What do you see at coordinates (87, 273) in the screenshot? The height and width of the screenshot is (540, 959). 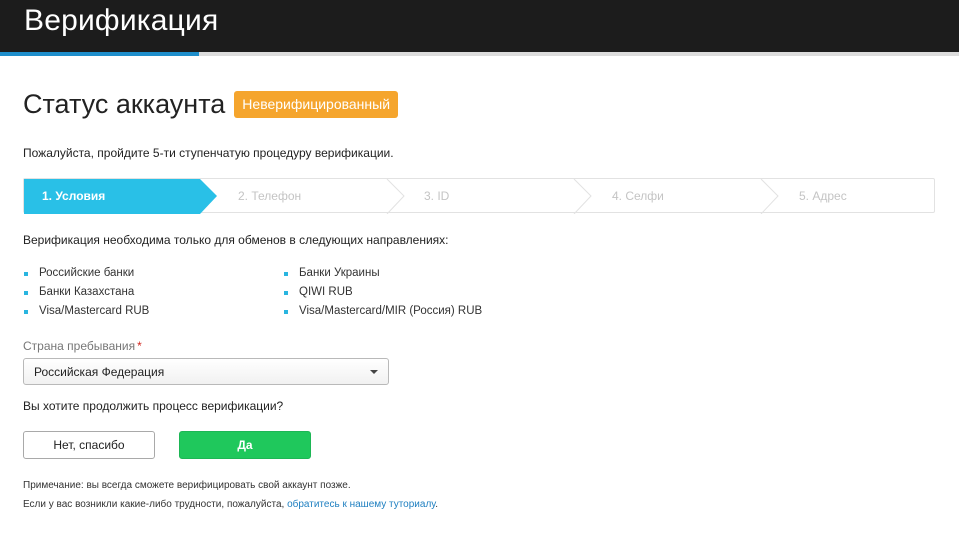 I see `list-item-label: Российские банки` at bounding box center [87, 273].